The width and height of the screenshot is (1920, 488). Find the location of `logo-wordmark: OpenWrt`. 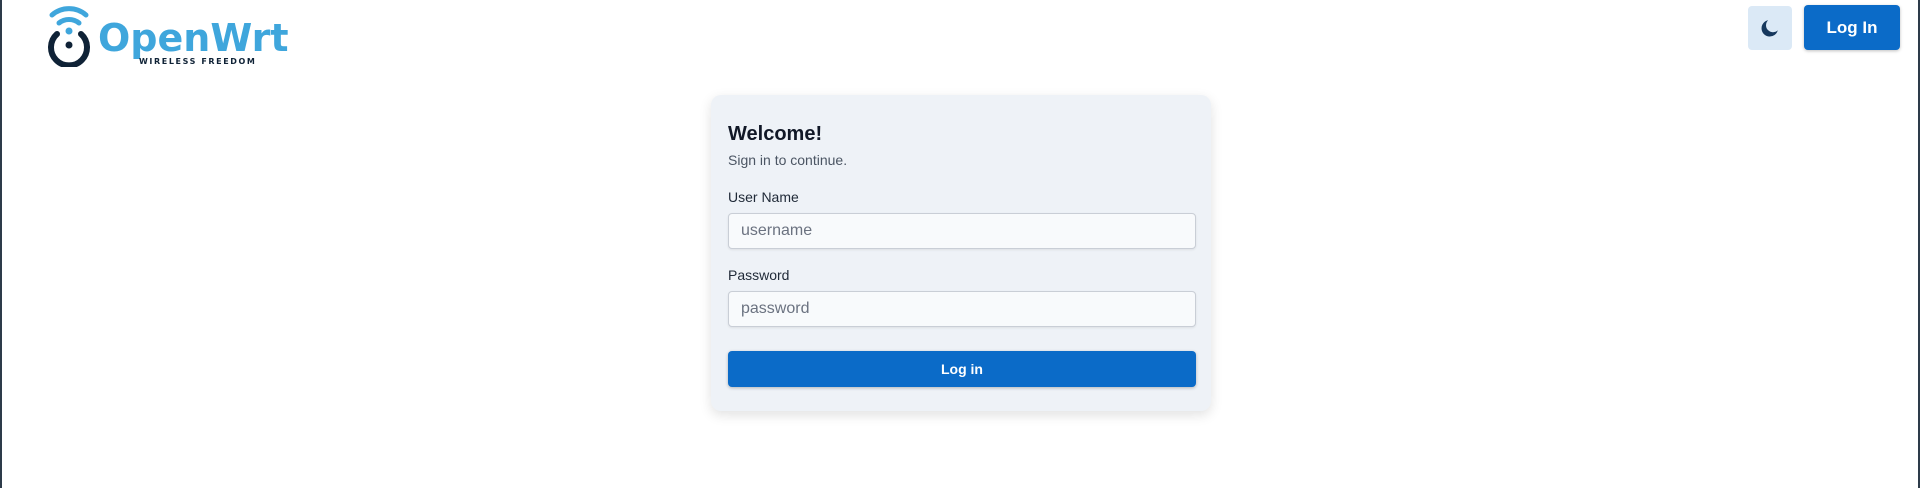

logo-wordmark: OpenWrt is located at coordinates (193, 38).